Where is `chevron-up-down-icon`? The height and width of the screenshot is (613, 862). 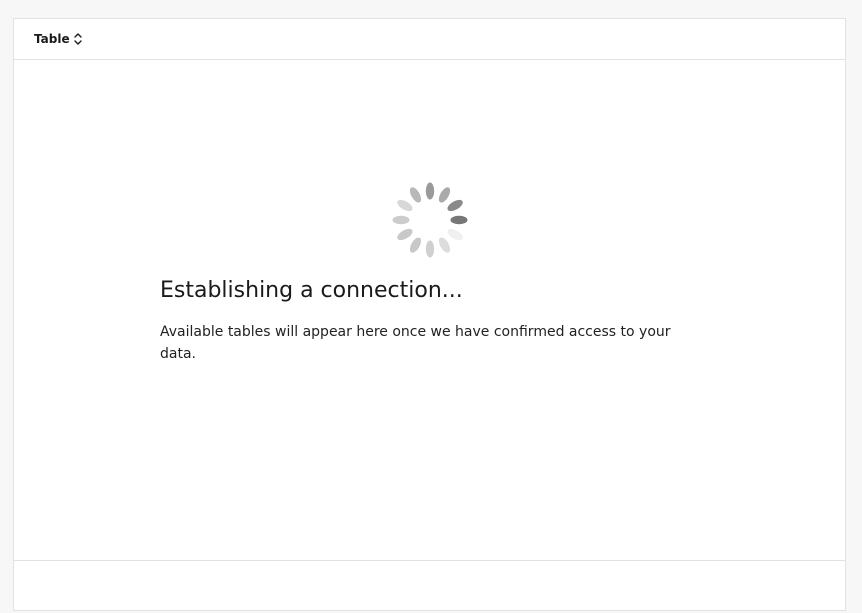
chevron-up-down-icon is located at coordinates (78, 39).